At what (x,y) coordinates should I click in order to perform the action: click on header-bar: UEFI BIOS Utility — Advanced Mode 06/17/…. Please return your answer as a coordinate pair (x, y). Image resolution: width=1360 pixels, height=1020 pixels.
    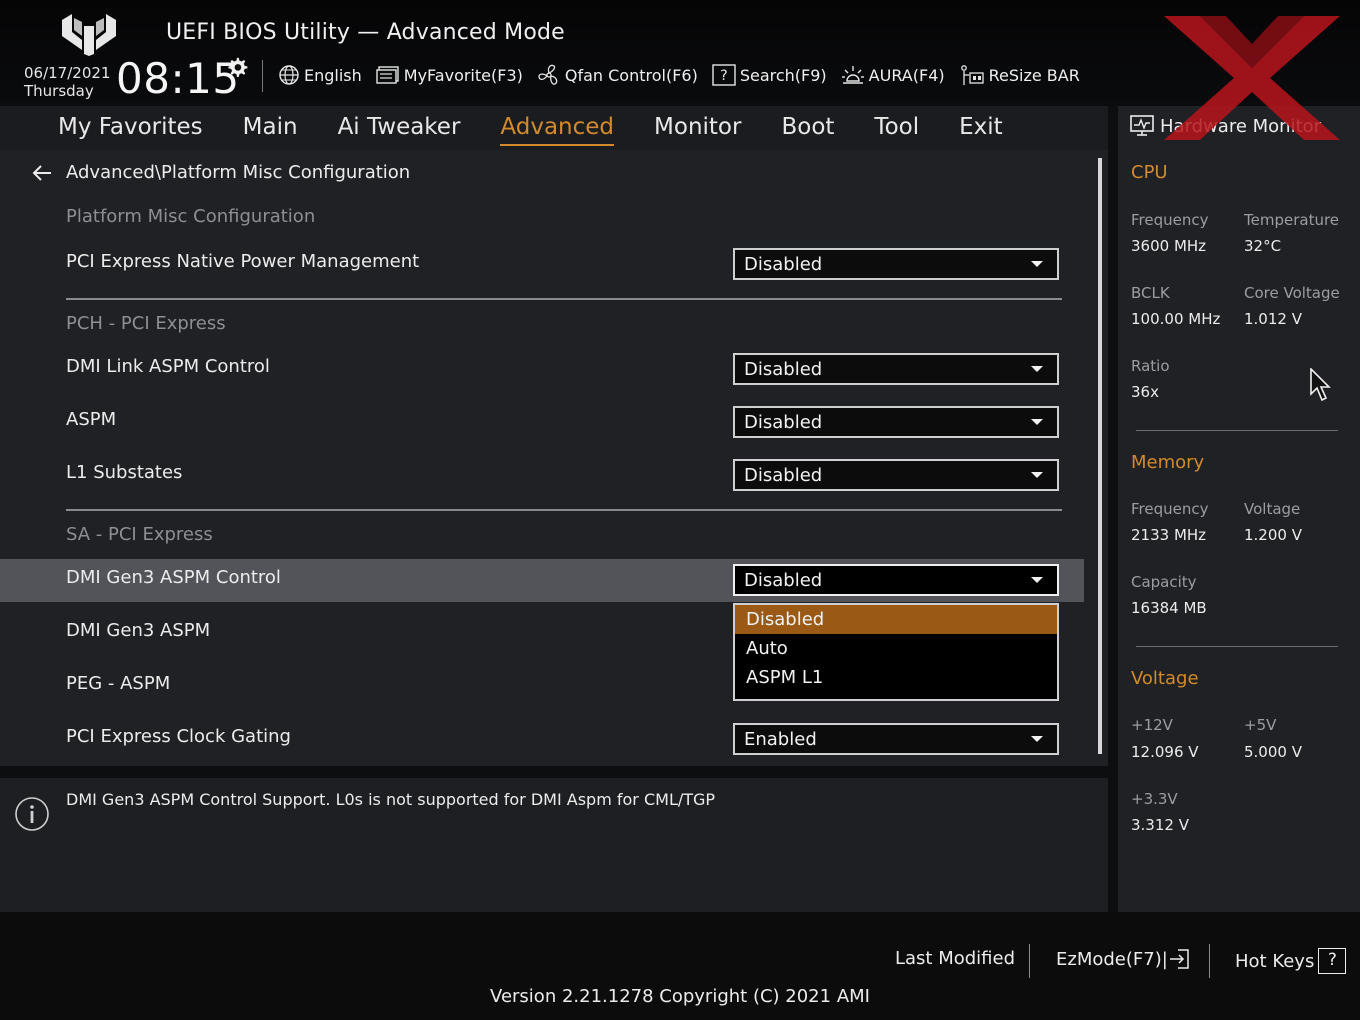
    Looking at the image, I should click on (680, 53).